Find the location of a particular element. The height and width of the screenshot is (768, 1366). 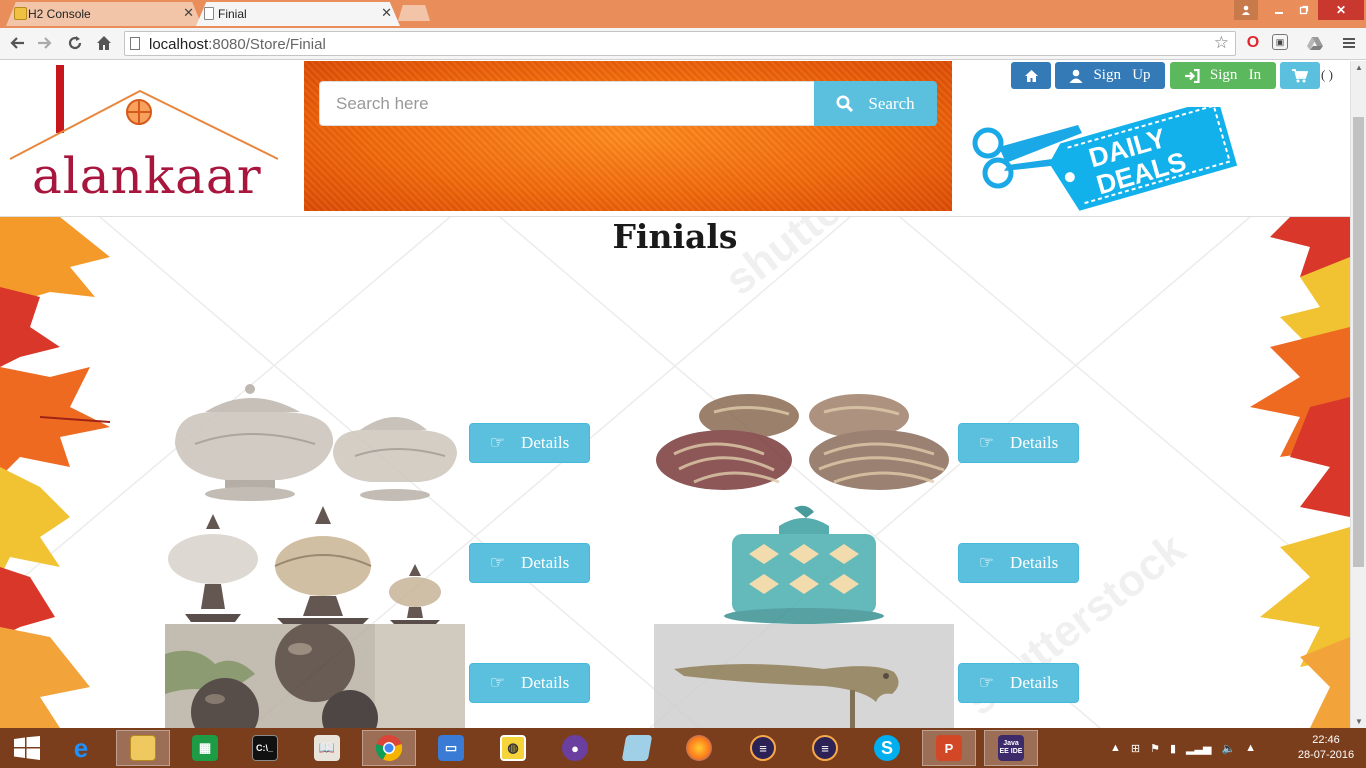

browser-toolbar: localhost:8080/Store/Finial ☆ O ▣ is located at coordinates (683, 44).